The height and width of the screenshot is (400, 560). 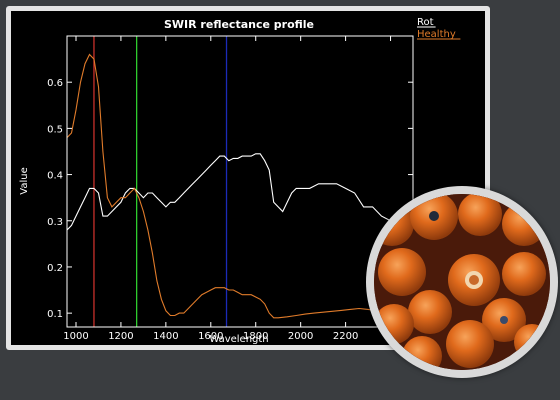 I want to click on y-tick-label: 0.1, so click(x=55, y=314).